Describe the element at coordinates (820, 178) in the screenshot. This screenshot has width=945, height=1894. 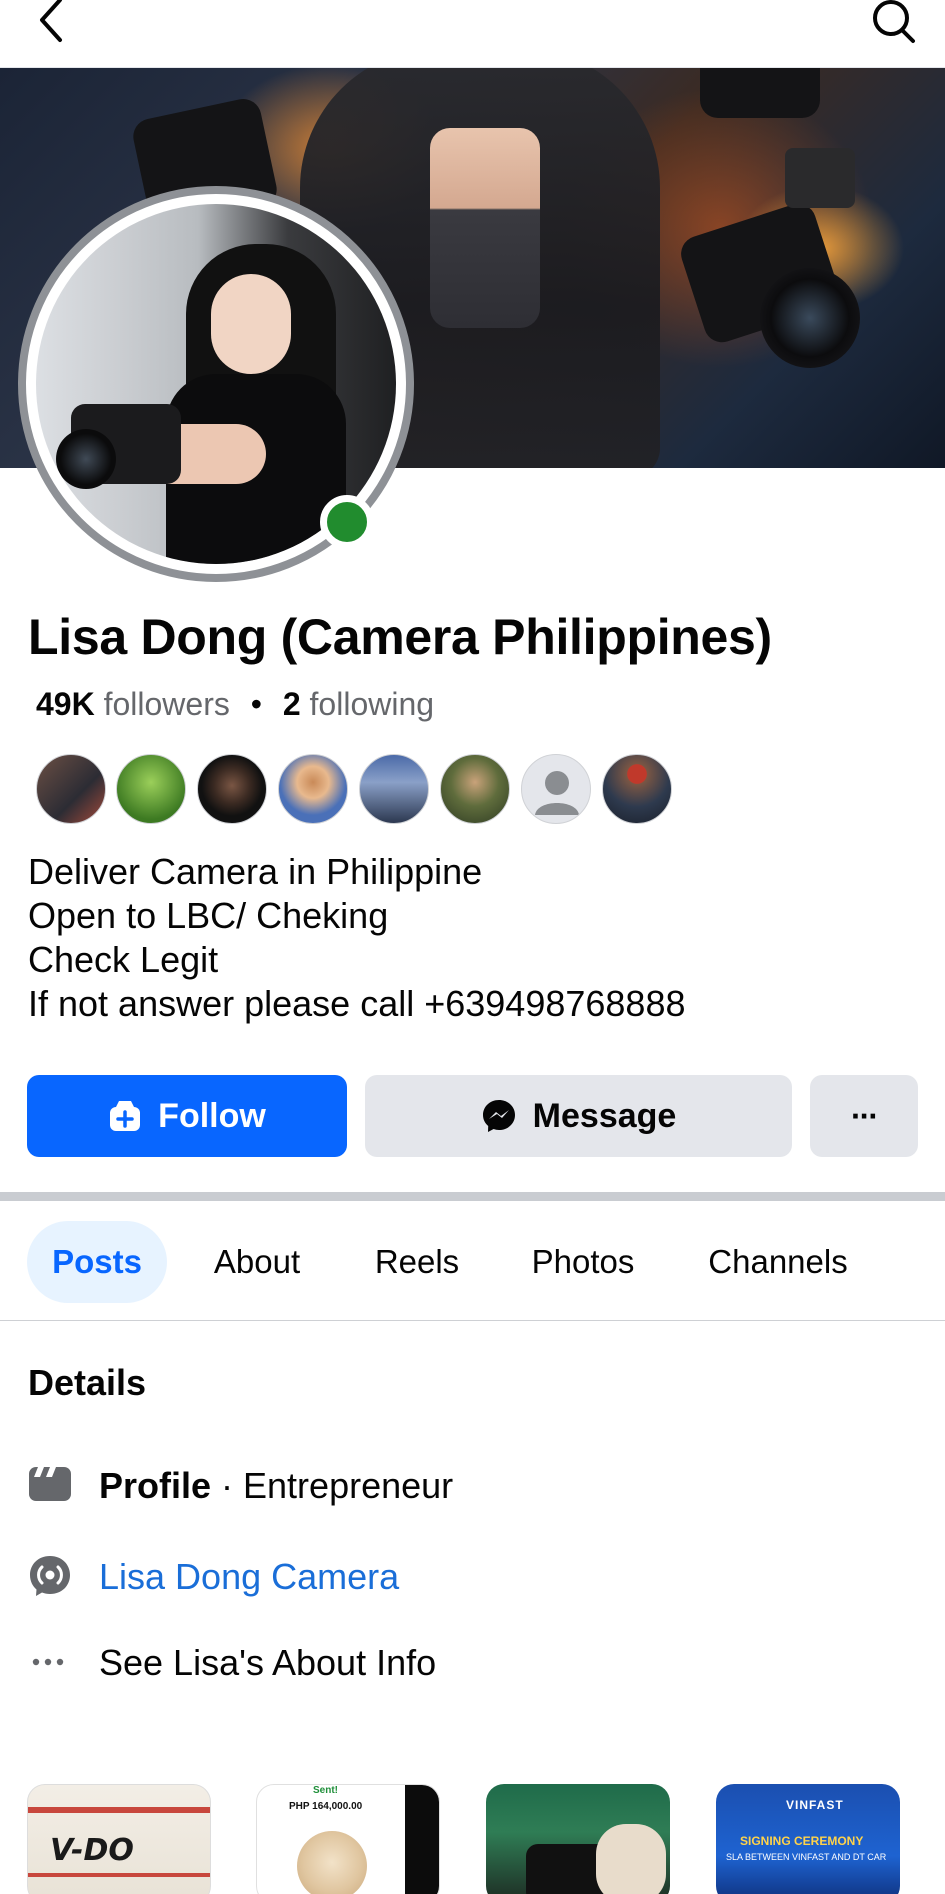
I see `cover-flash` at that location.